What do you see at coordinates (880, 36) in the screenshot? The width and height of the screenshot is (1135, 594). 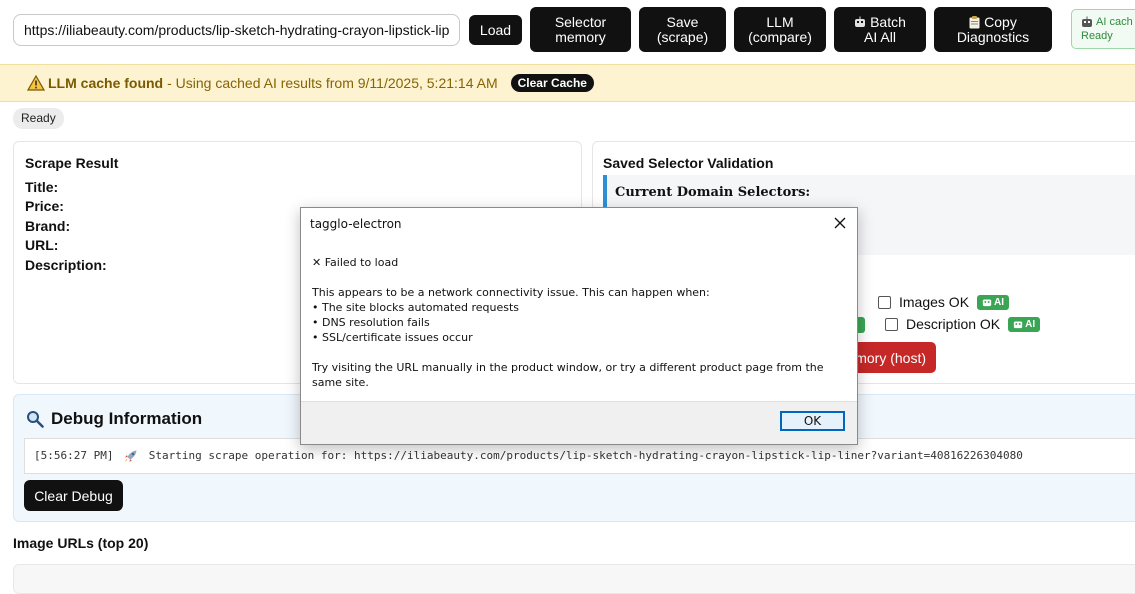 I see `batch-ai-label-2: AI All` at bounding box center [880, 36].